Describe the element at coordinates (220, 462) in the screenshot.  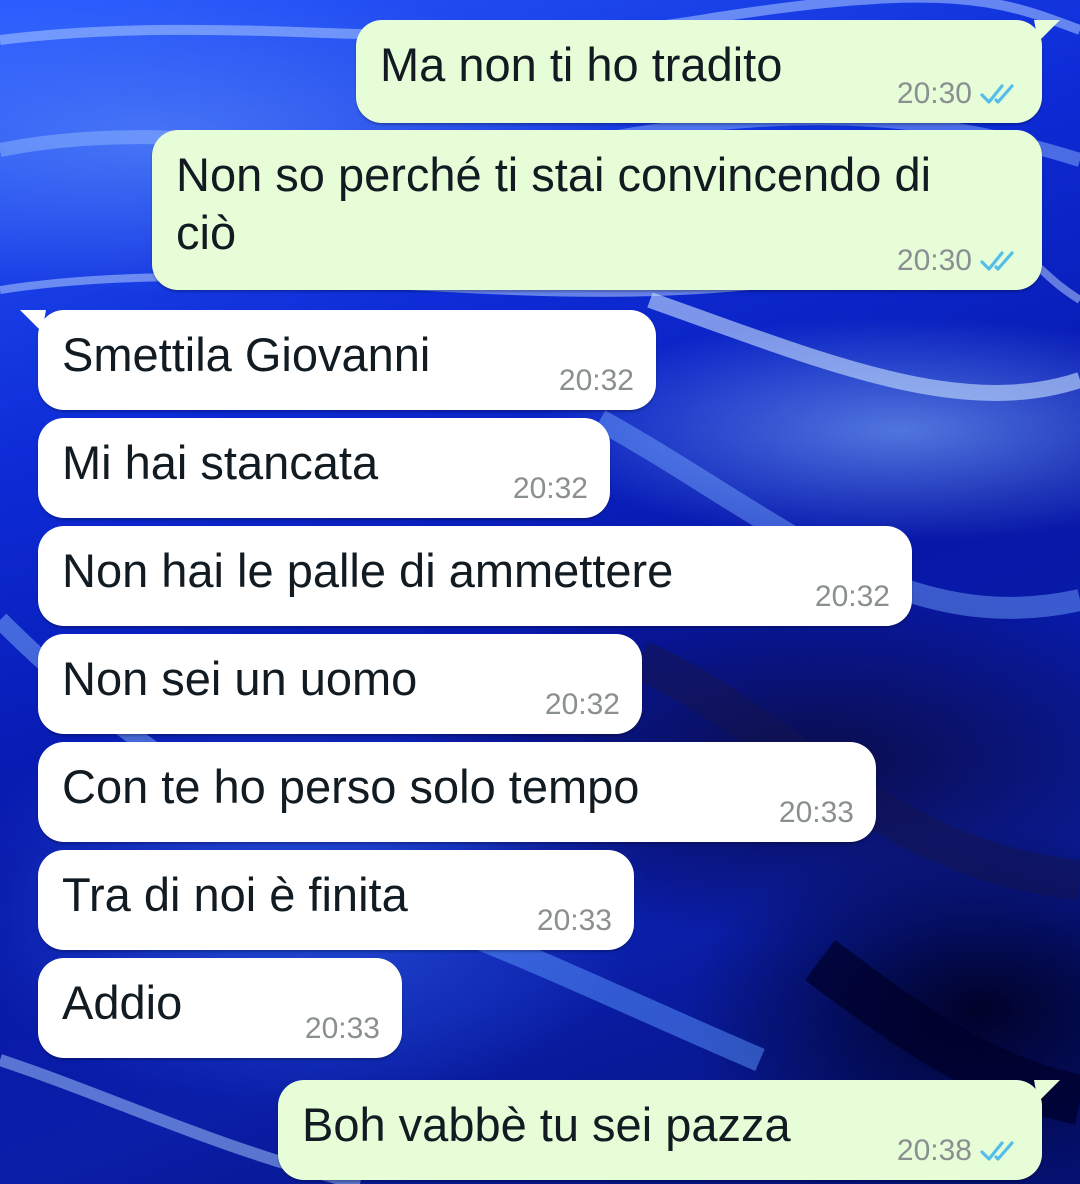
I see `message-text: Mi hai stancata` at that location.